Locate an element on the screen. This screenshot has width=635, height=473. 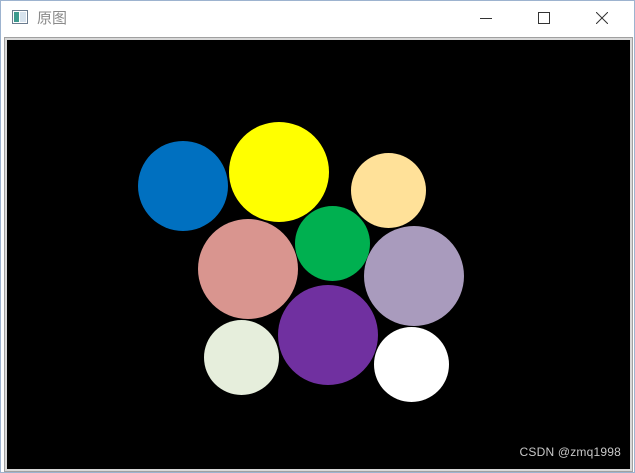
circle-light-orange is located at coordinates (388, 190).